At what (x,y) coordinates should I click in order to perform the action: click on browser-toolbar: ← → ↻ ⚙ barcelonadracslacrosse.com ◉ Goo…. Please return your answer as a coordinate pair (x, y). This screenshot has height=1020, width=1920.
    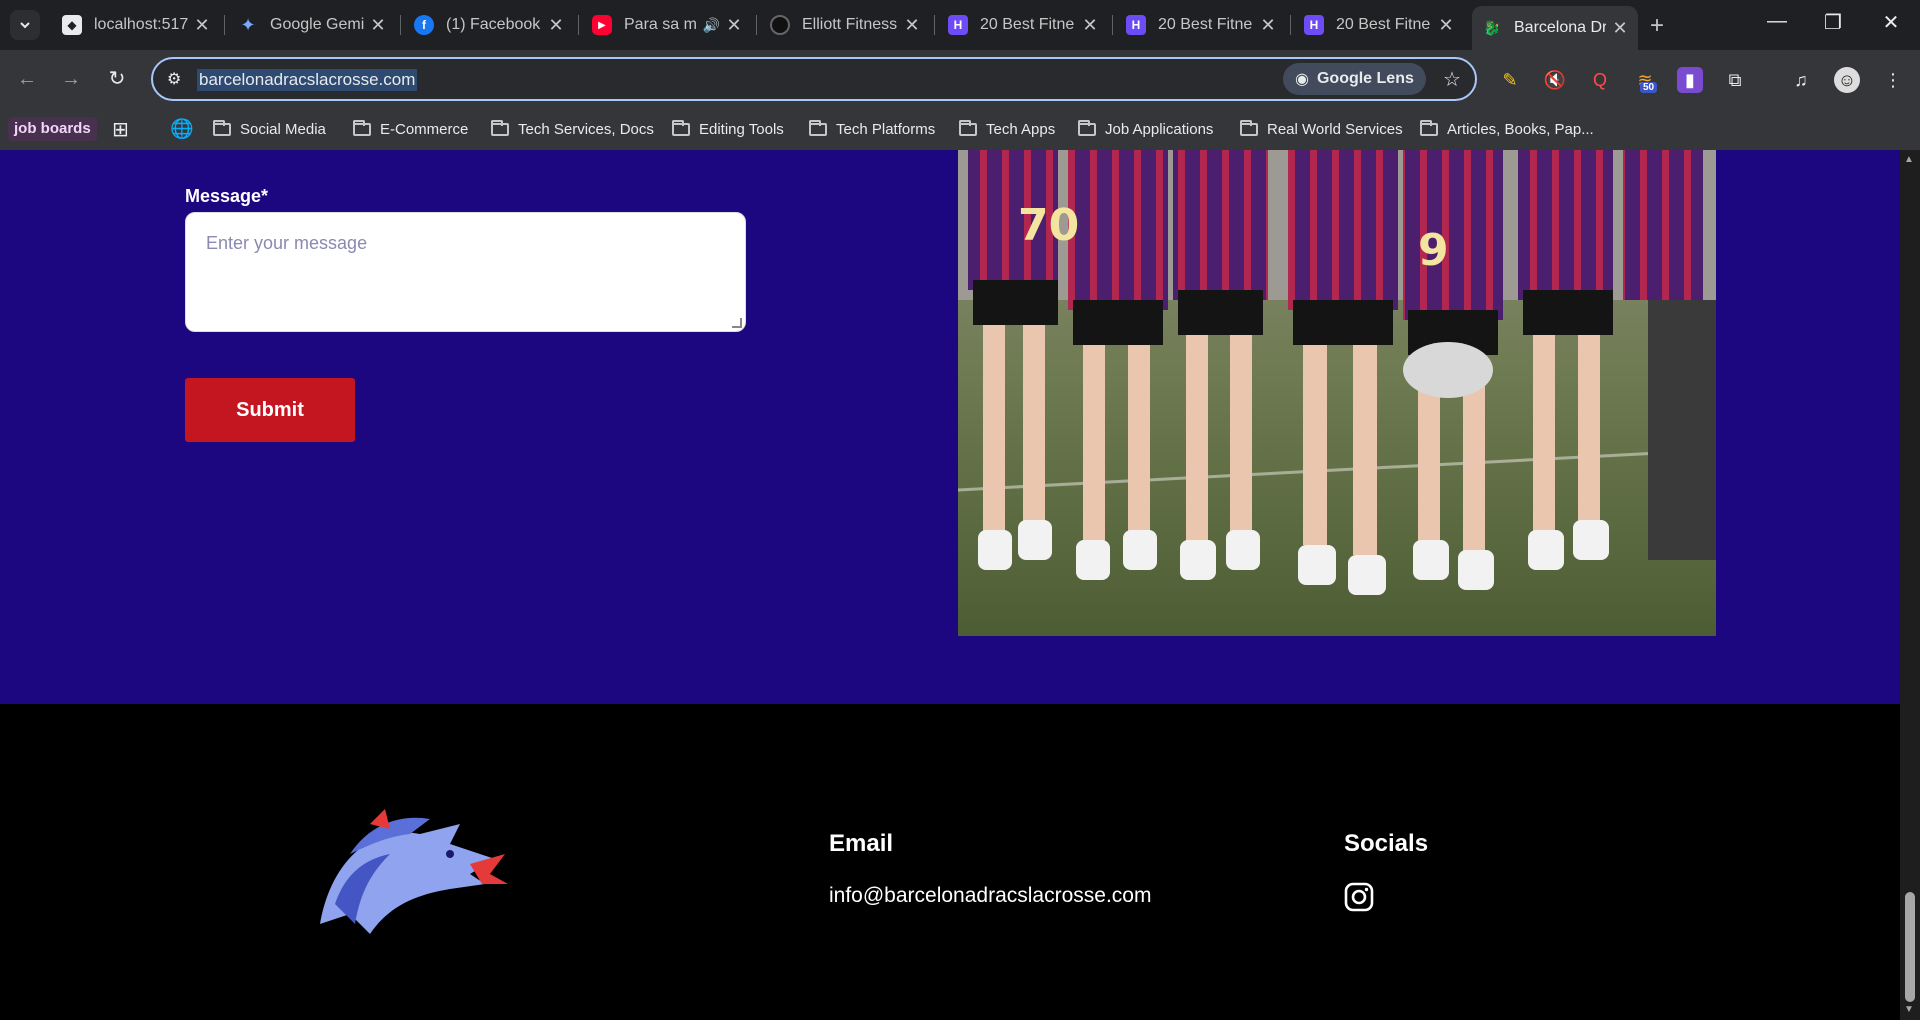
    Looking at the image, I should click on (960, 79).